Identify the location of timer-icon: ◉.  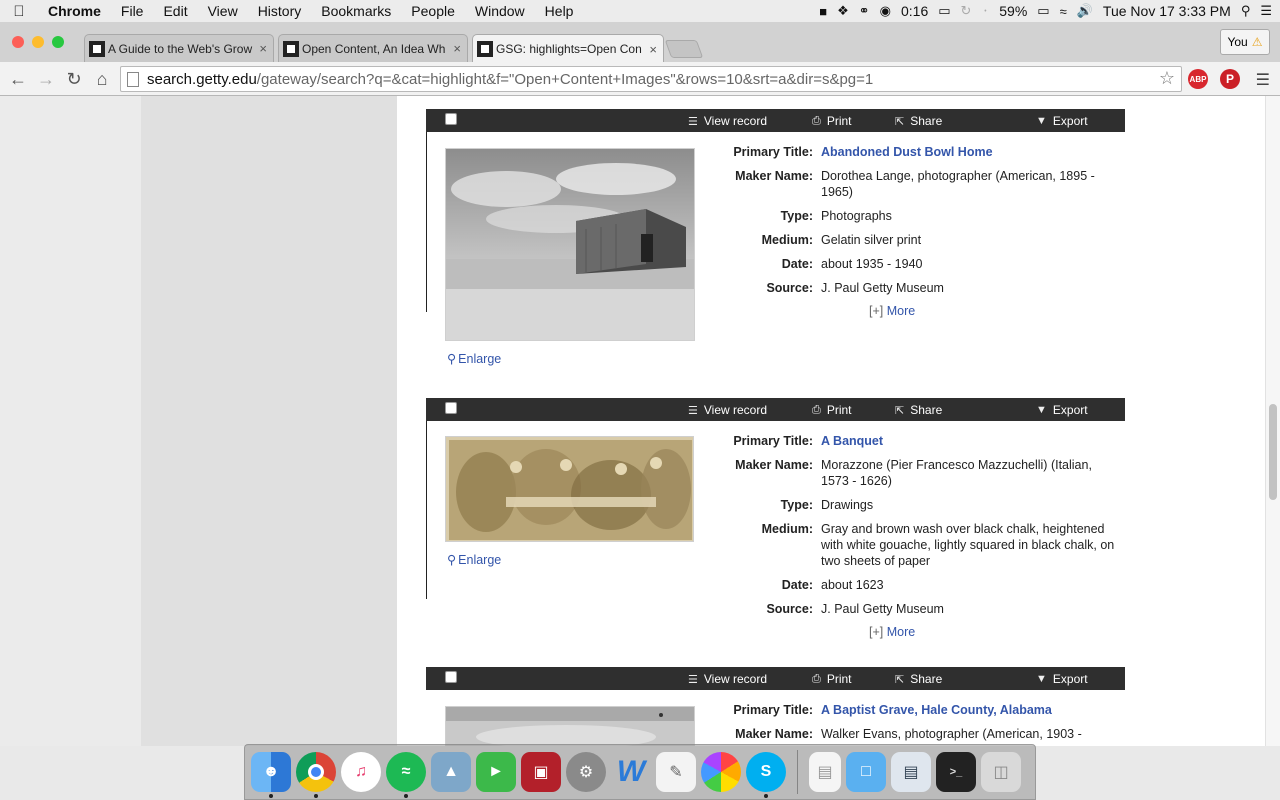
(885, 11).